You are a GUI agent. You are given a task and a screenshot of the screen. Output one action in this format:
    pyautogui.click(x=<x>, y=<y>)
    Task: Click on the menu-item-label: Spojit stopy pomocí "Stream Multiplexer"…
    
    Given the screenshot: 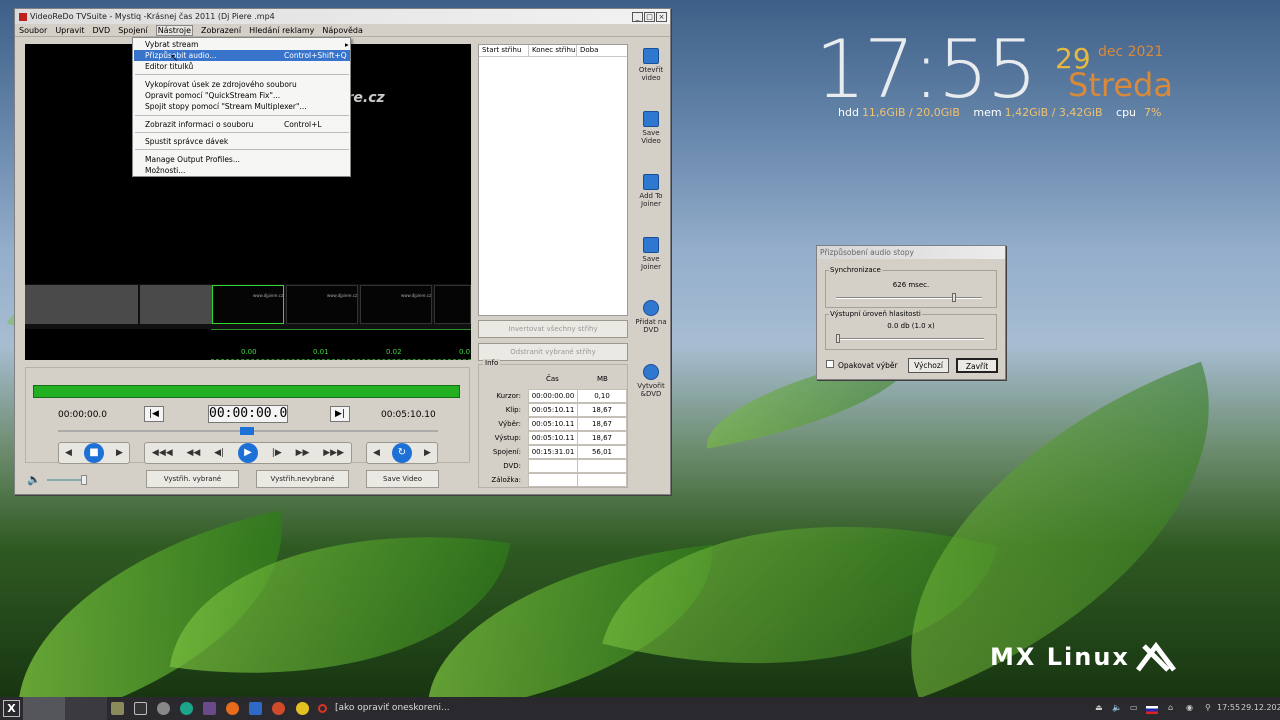 What is the action you would take?
    pyautogui.click(x=226, y=106)
    